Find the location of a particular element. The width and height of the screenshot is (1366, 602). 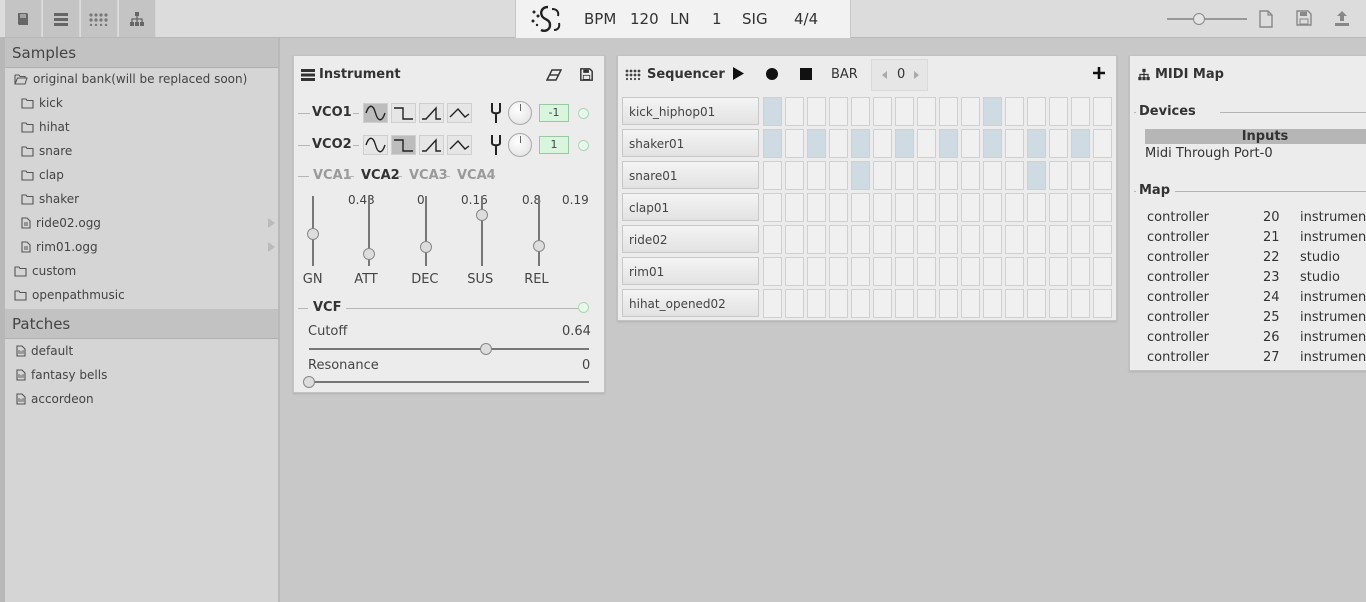

cutoff-slider-handle is located at coordinates (485, 349).